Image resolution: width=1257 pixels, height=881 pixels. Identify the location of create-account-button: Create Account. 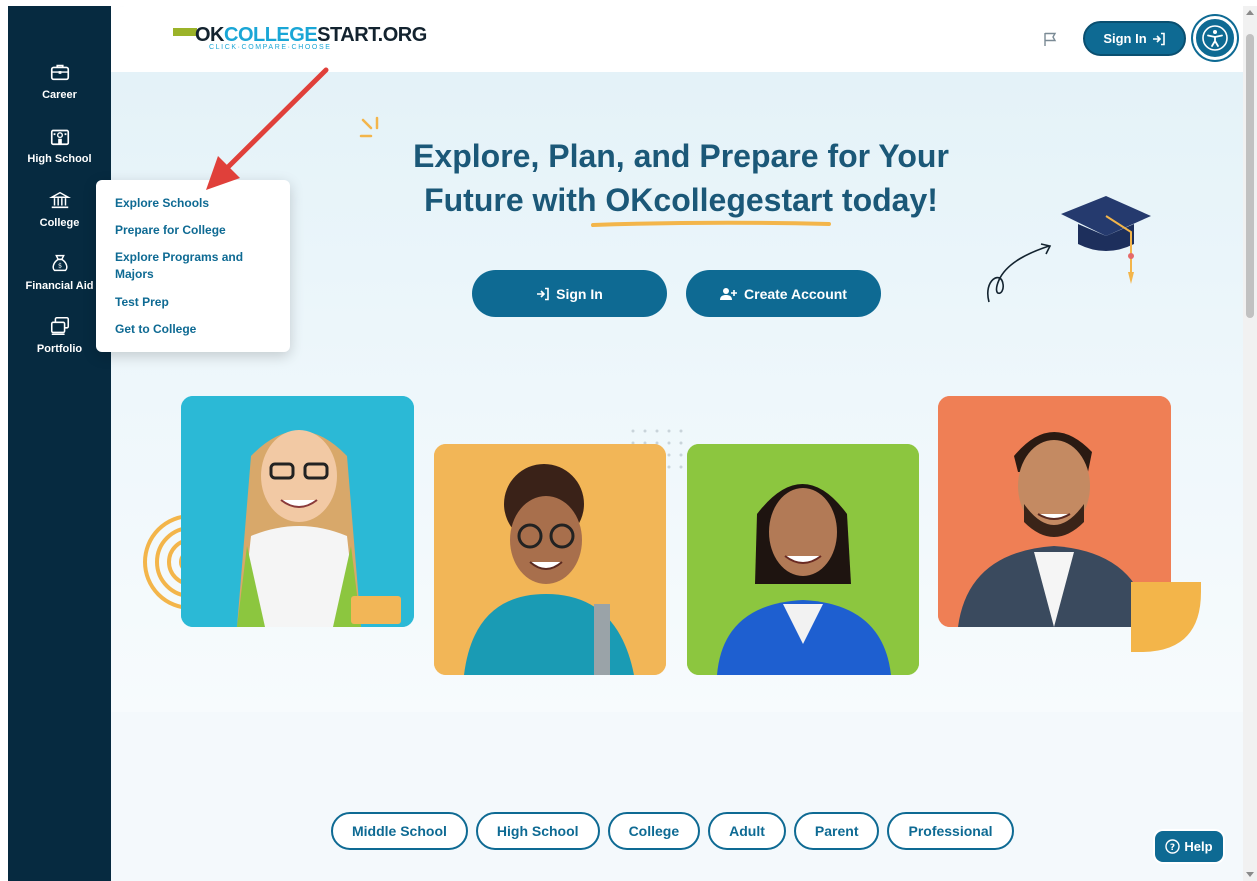
(783, 293).